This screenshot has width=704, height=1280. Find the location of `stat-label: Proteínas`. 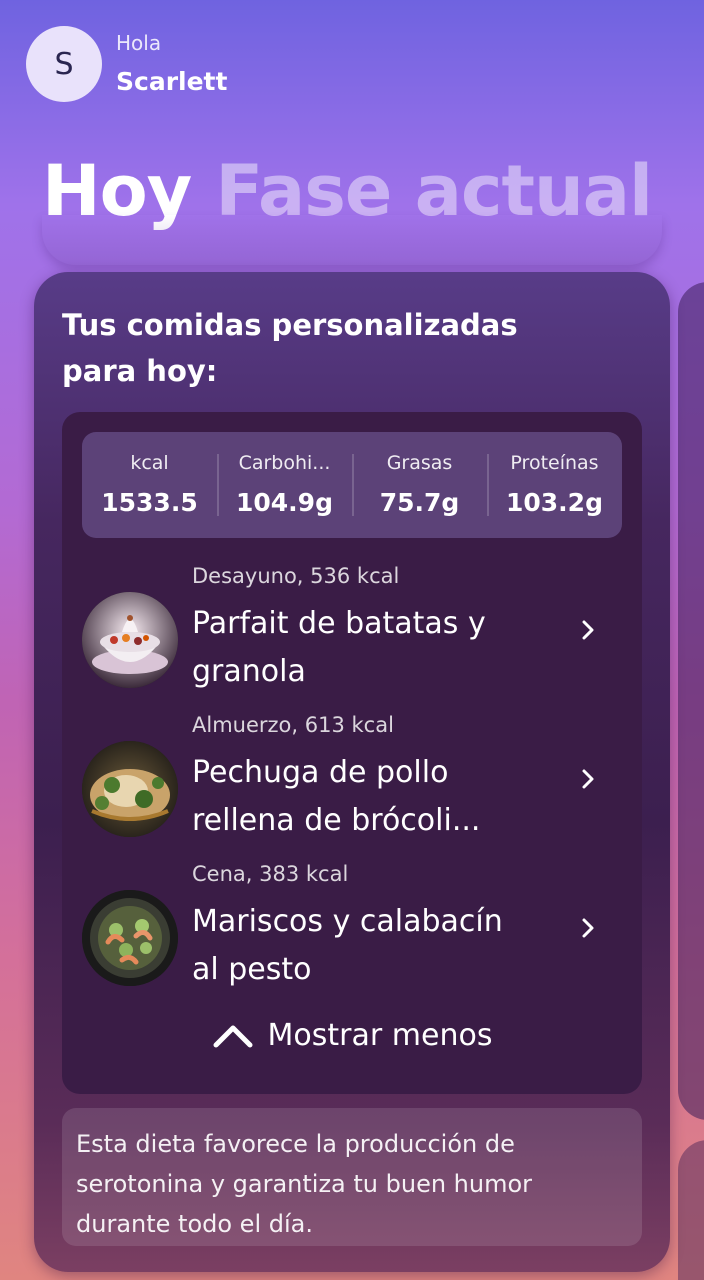

stat-label: Proteínas is located at coordinates (554, 463).